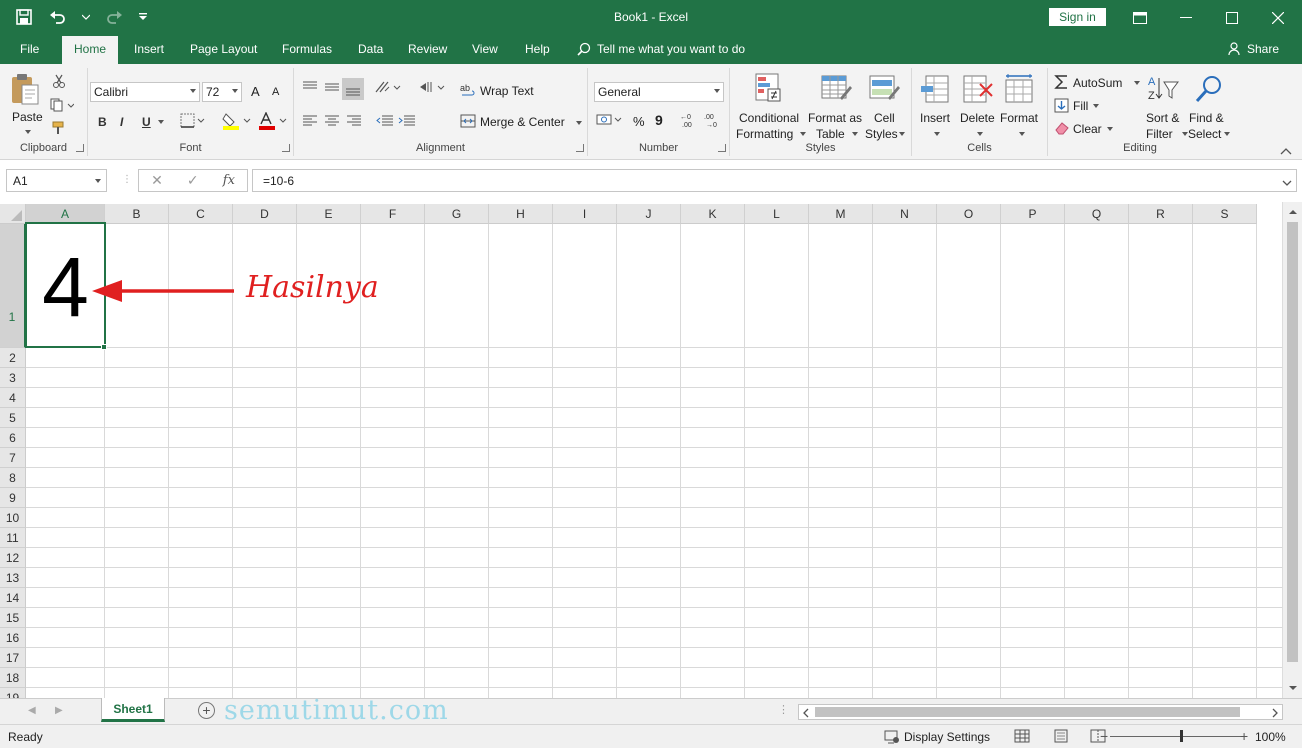 The height and width of the screenshot is (748, 1302). I want to click on scroll-up-icon, so click(1293, 212).